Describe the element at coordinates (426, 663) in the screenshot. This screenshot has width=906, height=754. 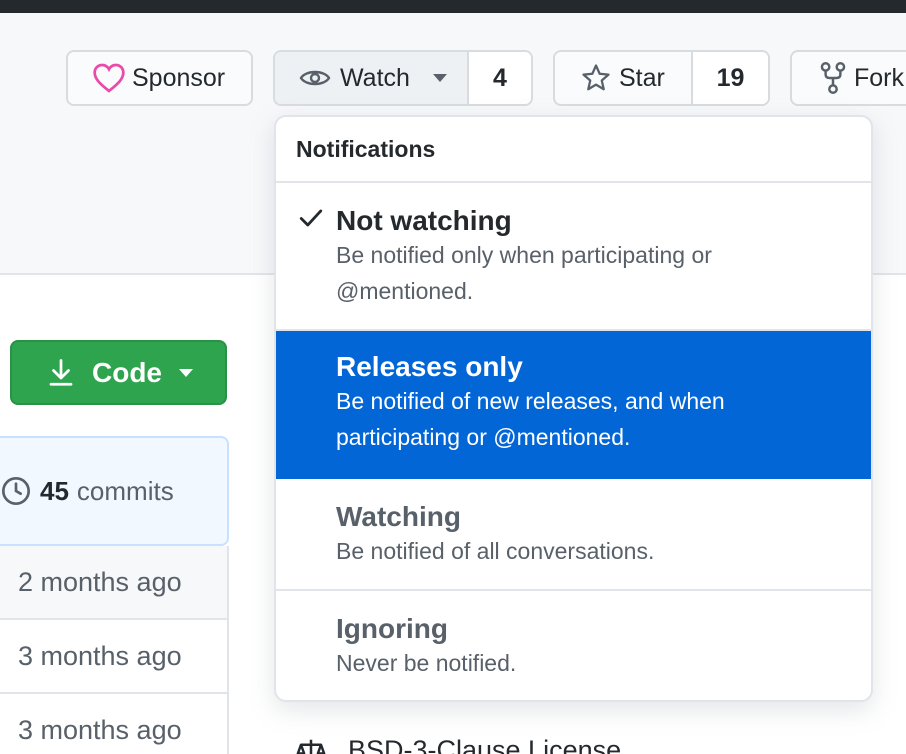
I see `option-description: Never be notified.` at that location.